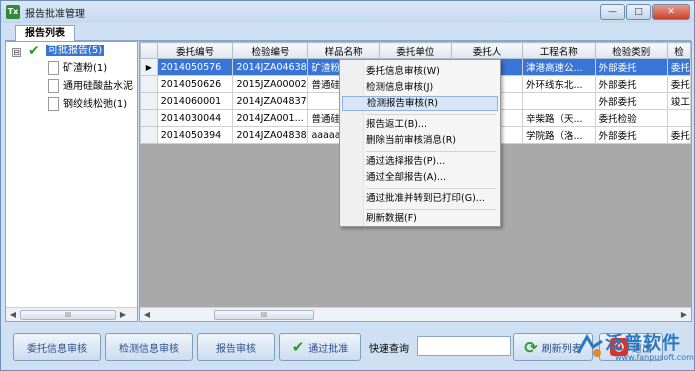  Describe the element at coordinates (270, 50) in the screenshot. I see `column-header: 检验编号` at that location.